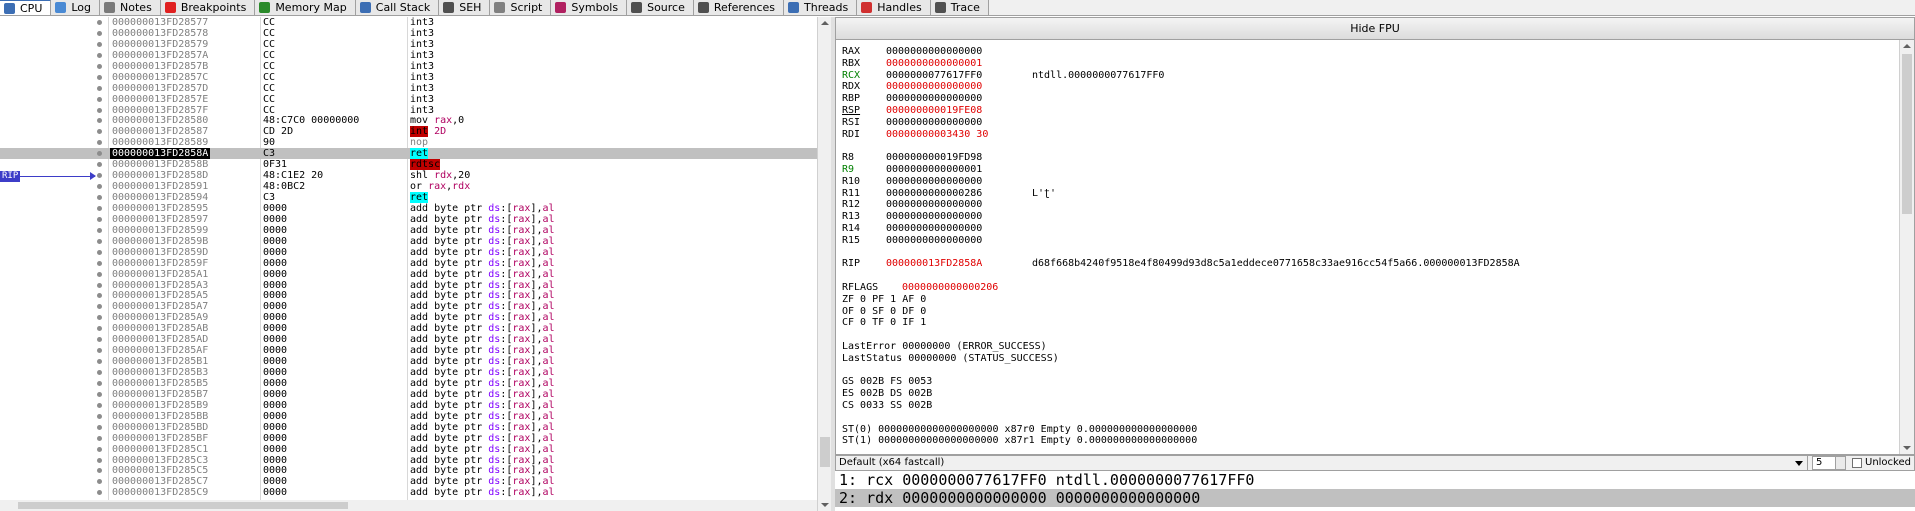 This screenshot has height=511, width=1915. Describe the element at coordinates (1367, 170) in the screenshot. I see `register-row: R9 0000000000000001` at that location.